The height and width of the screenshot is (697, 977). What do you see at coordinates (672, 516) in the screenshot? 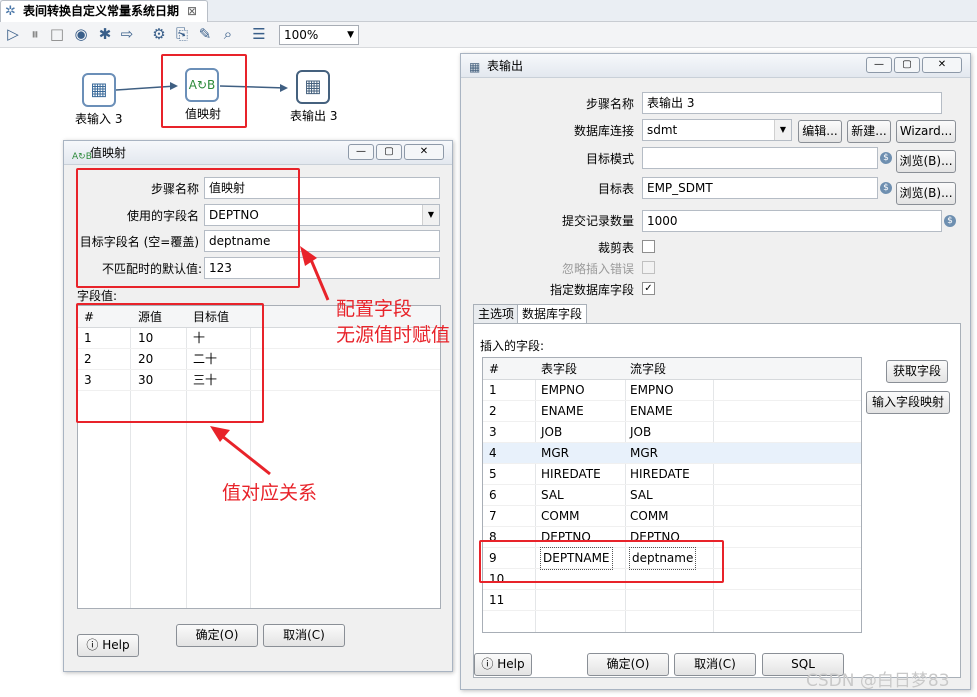
I see `table-row: 7 COMM COMM` at bounding box center [672, 516].